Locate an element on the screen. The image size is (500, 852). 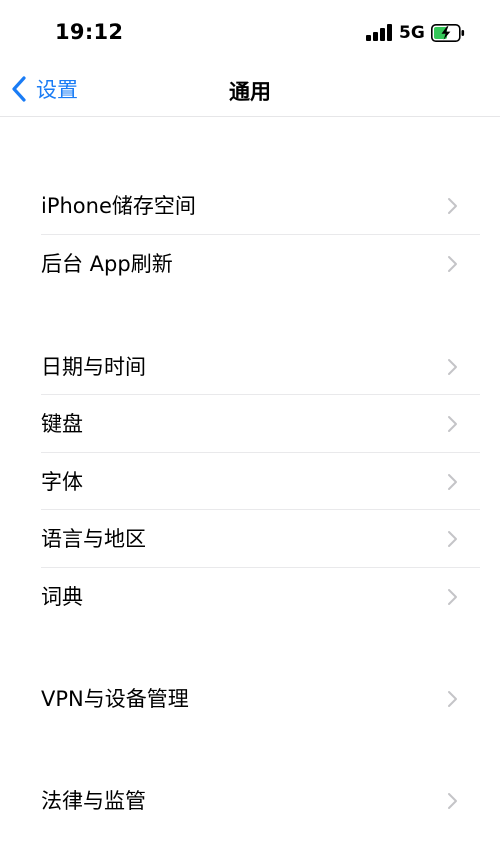
list-item-label: 语言与地区 is located at coordinates (93, 539).